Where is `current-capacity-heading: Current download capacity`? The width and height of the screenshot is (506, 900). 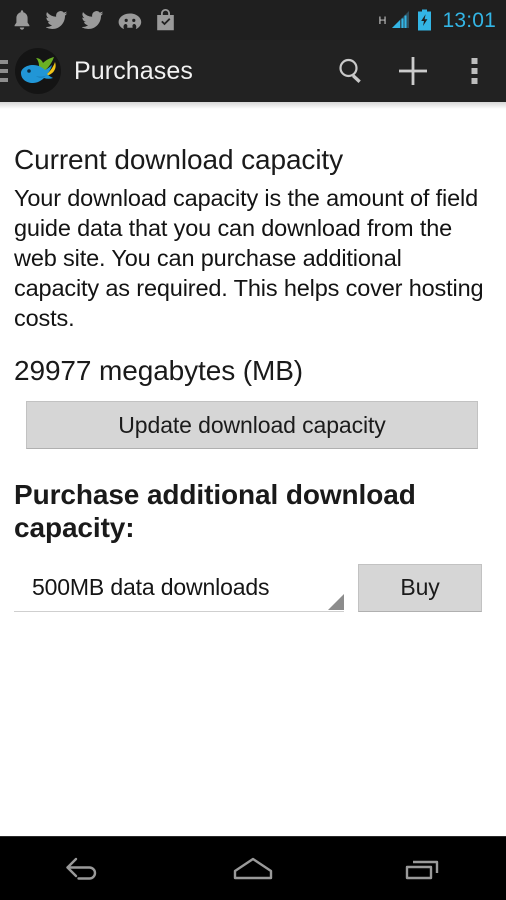 current-capacity-heading: Current download capacity is located at coordinates (179, 159).